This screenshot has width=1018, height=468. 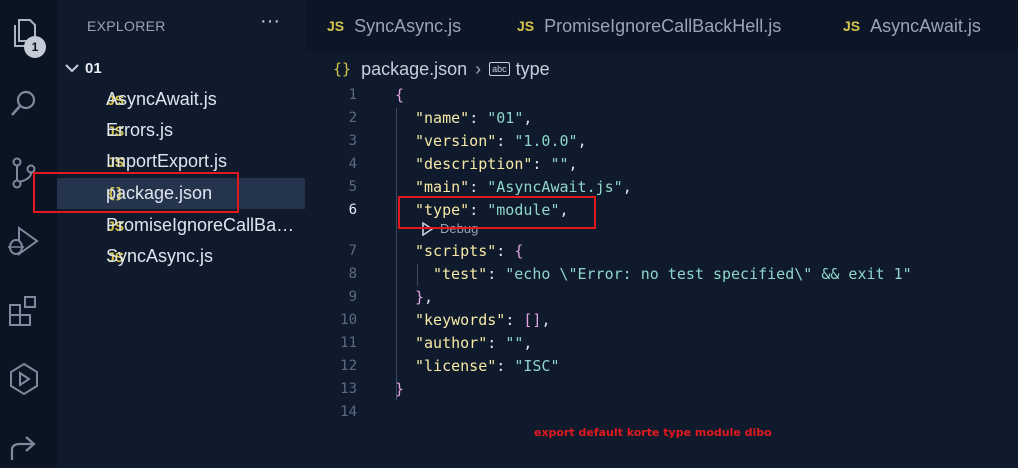 I want to click on line-number: 13, so click(x=348, y=389).